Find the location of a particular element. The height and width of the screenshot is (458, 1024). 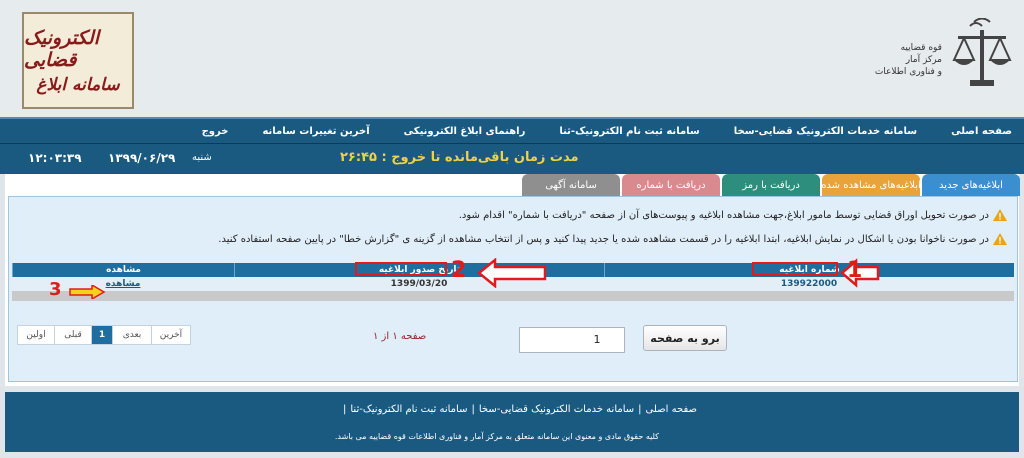

session-timer: مدت زمان باقی‌مانده تا خروج : ۲۶:۴۵ is located at coordinates (459, 157).